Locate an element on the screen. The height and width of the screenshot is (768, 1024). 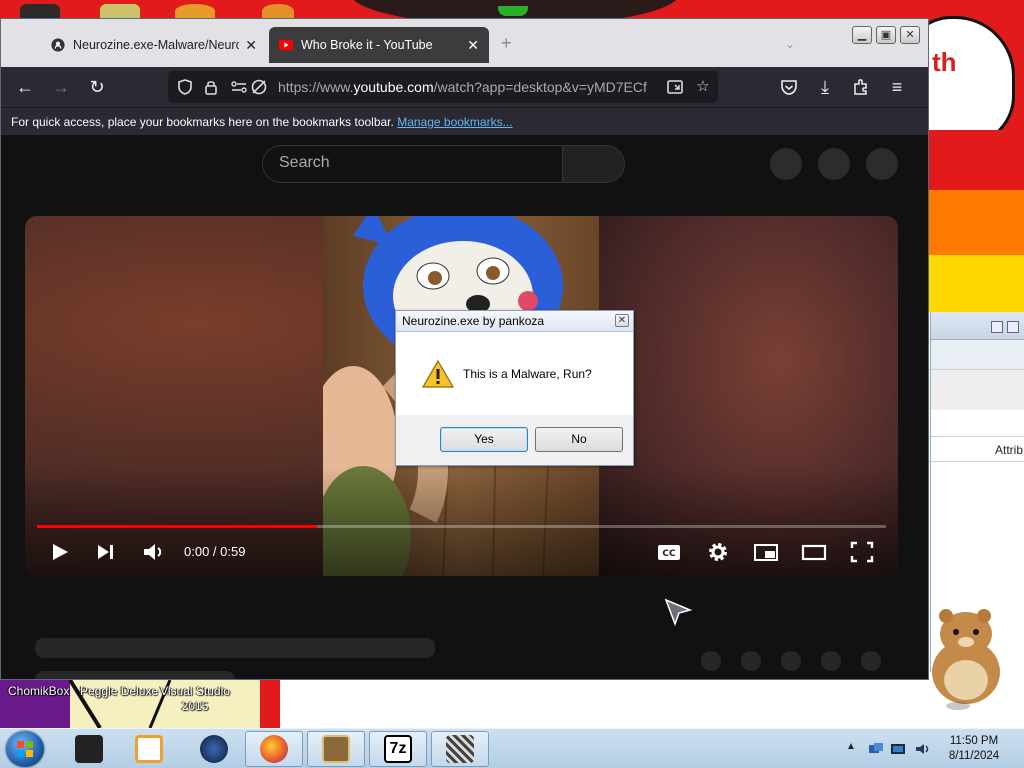
show-hidden-icons-icon: ▲ is located at coordinates (851, 746).